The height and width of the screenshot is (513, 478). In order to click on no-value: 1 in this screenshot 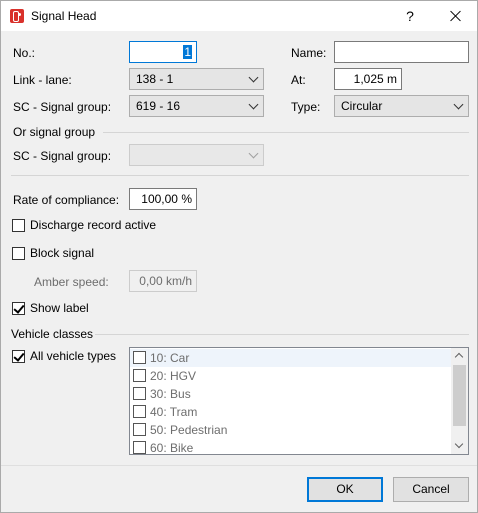, I will do `click(187, 52)`.